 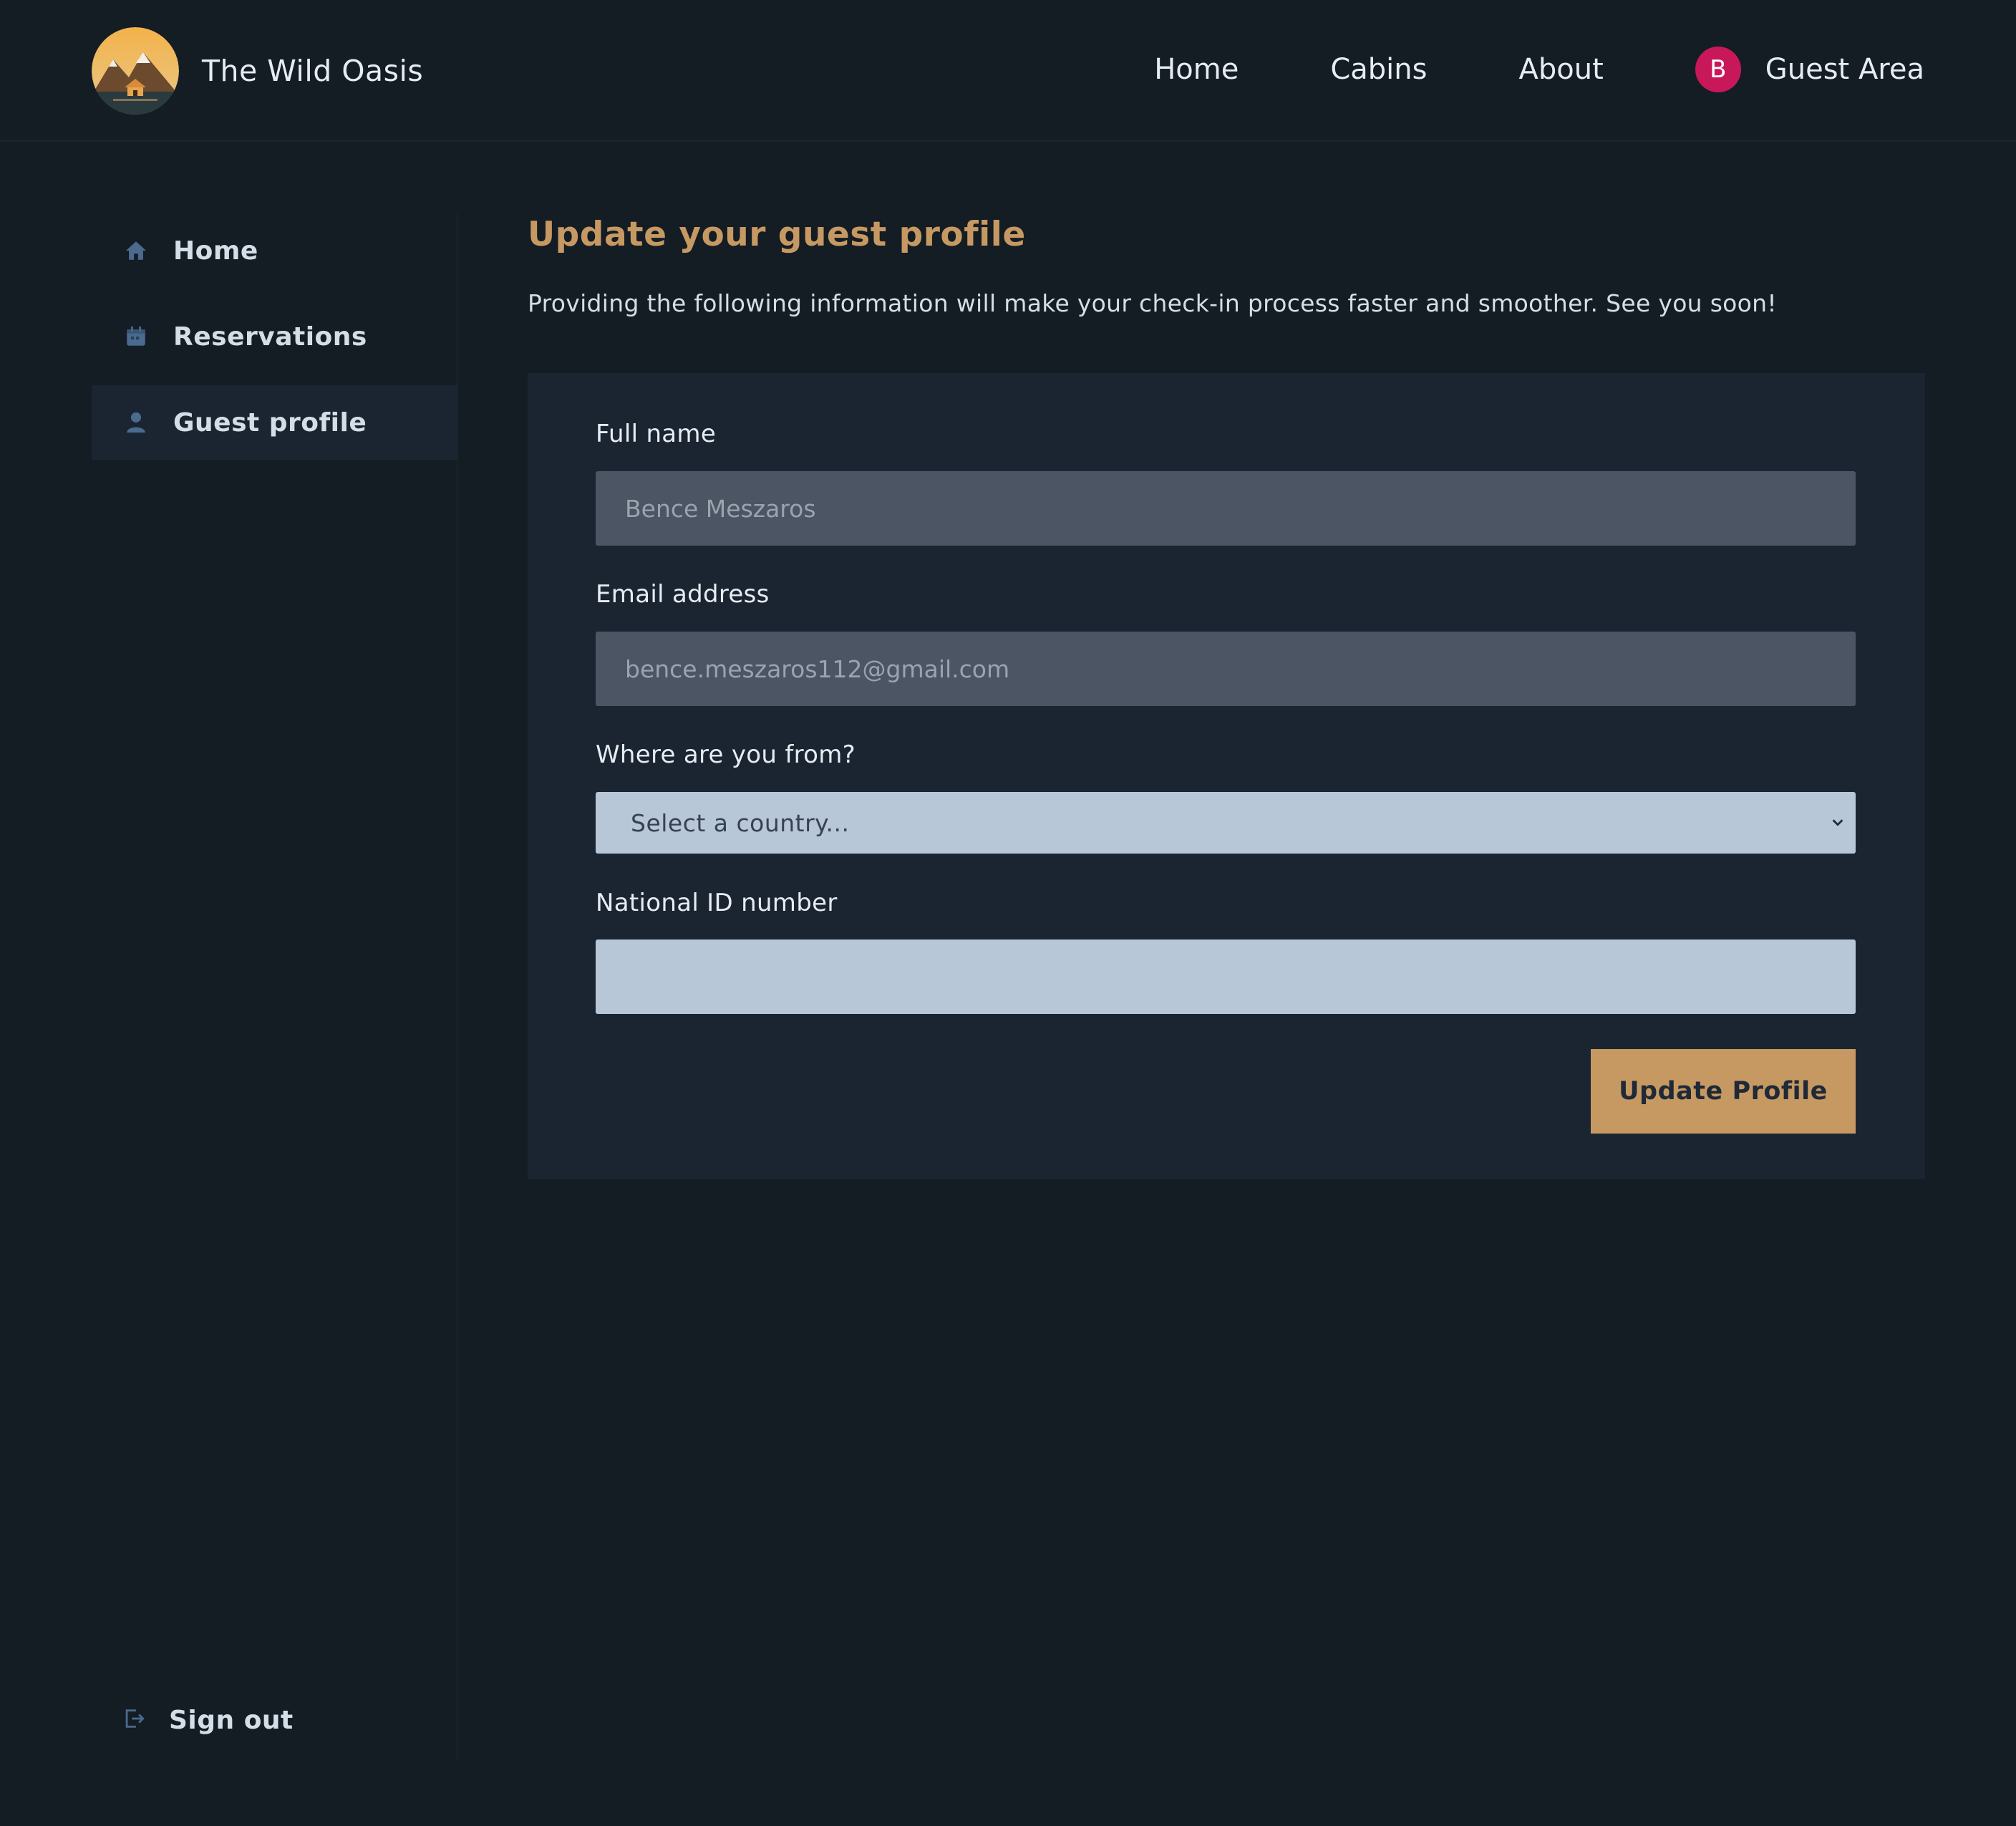 I want to click on nav-cabins: Cabins, so click(x=1378, y=69).